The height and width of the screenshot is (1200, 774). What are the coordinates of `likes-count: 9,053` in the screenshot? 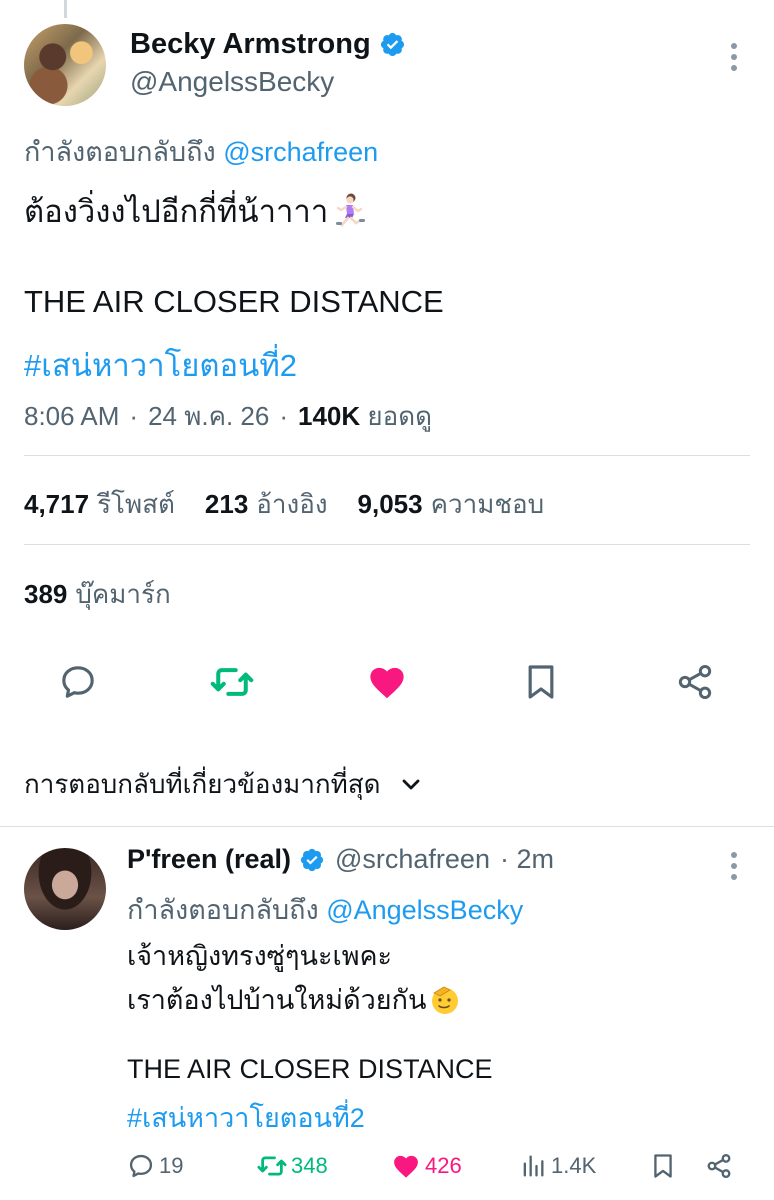 It's located at (390, 504).